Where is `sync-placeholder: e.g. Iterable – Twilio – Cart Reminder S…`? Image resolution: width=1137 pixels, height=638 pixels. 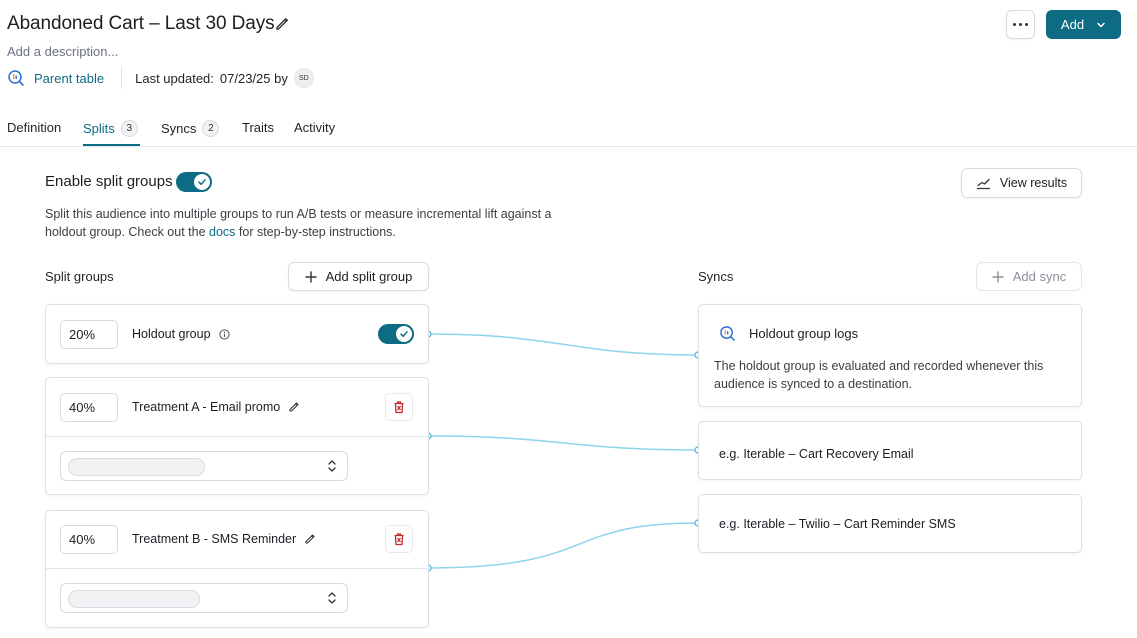
sync-placeholder: e.g. Iterable – Twilio – Cart Reminder S… is located at coordinates (837, 524).